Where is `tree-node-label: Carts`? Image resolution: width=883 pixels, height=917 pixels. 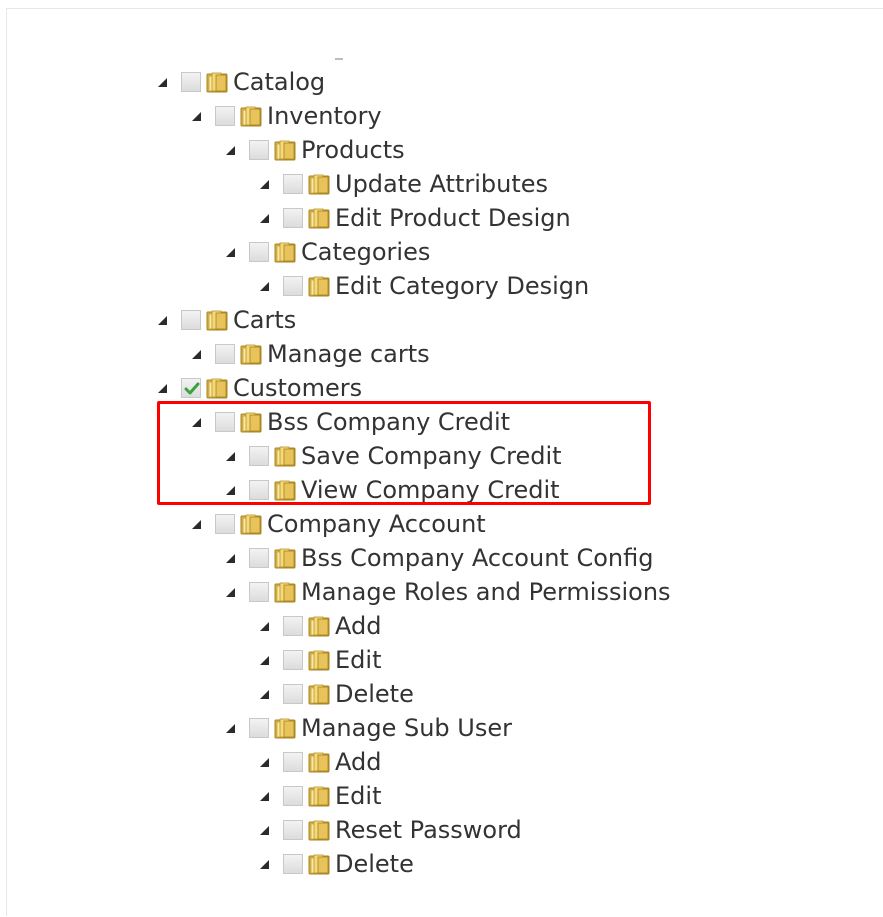 tree-node-label: Carts is located at coordinates (265, 320).